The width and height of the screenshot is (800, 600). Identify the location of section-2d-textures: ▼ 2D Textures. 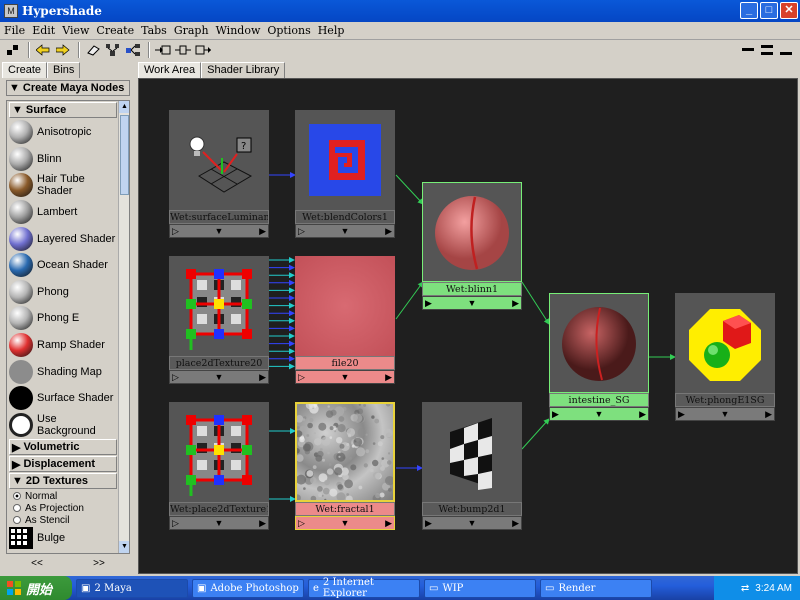
(63, 481).